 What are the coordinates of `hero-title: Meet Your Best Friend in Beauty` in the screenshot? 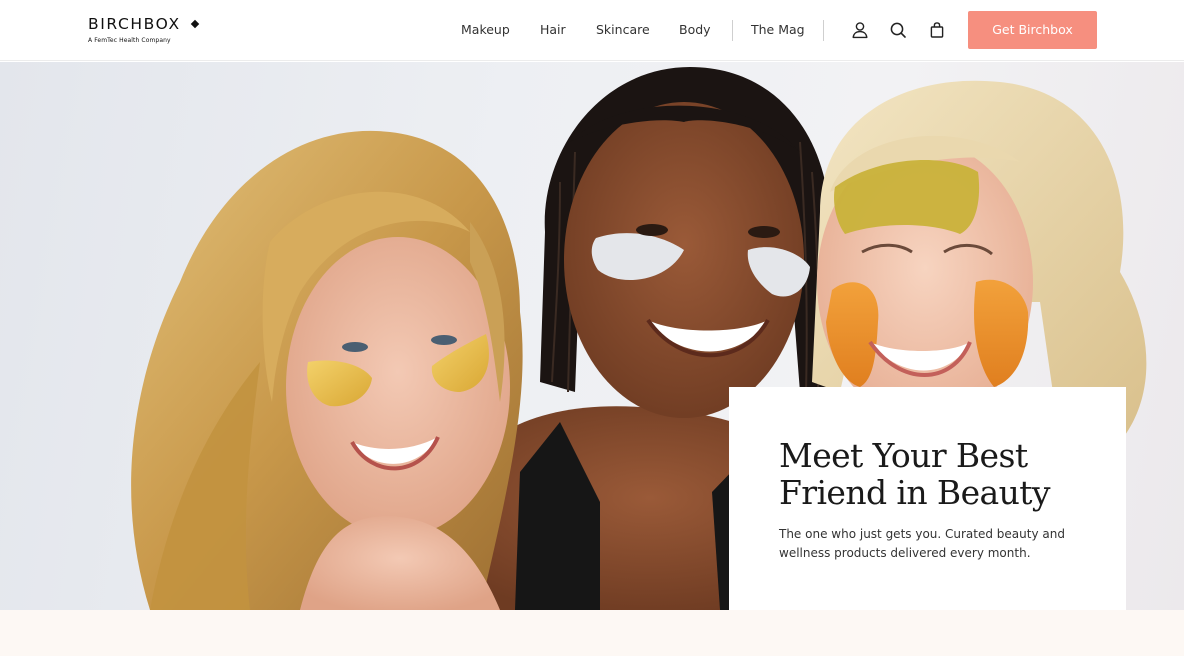 It's located at (915, 474).